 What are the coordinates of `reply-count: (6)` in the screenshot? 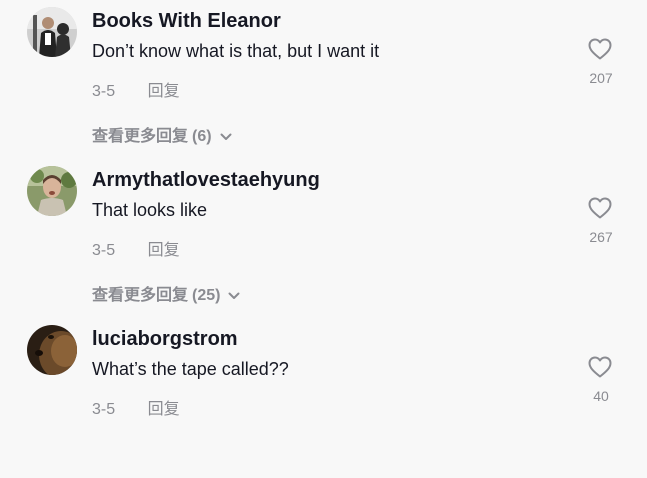 It's located at (202, 136).